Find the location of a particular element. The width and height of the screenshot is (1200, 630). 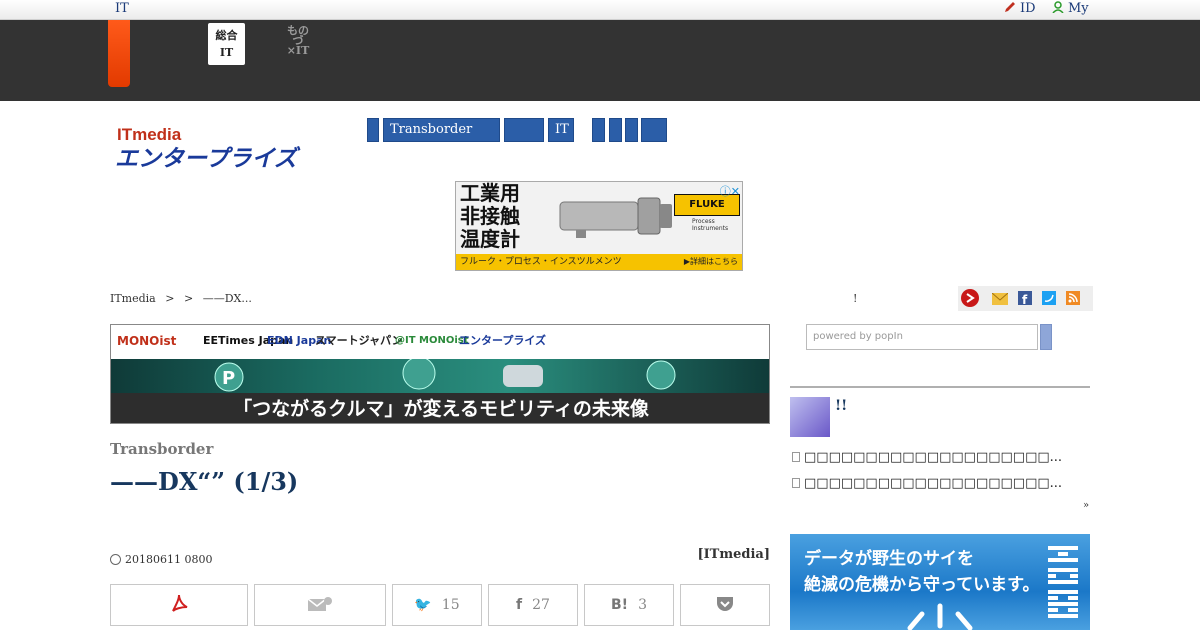

pdf-button is located at coordinates (179, 605).